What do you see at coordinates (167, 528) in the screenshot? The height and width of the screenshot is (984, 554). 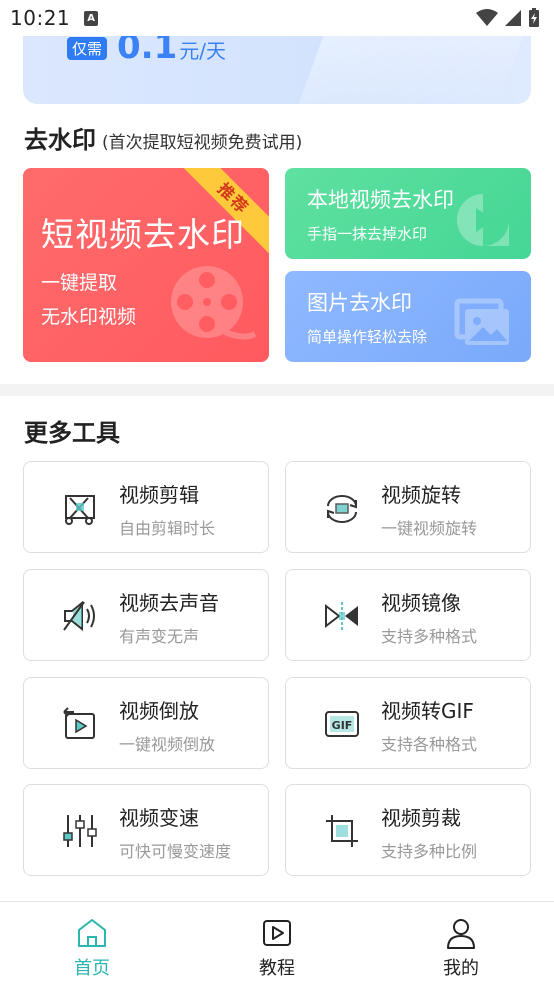 I see `tool-desc: 自由剪辑时长` at bounding box center [167, 528].